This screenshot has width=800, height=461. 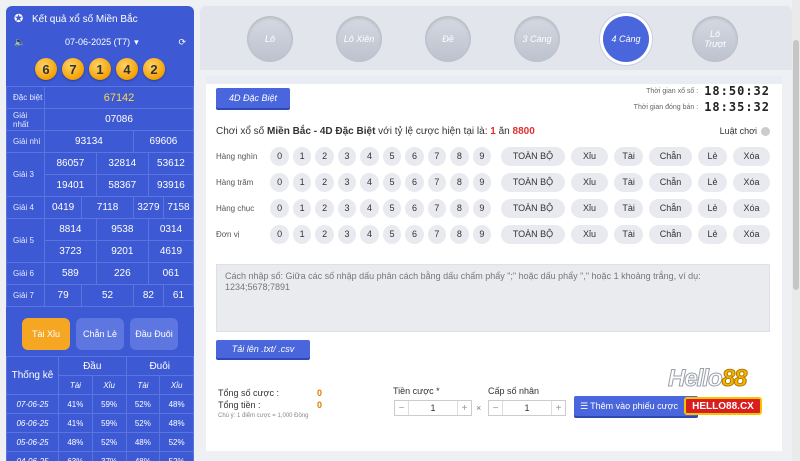 I want to click on rules-link: Luật chơi, so click(x=745, y=131).